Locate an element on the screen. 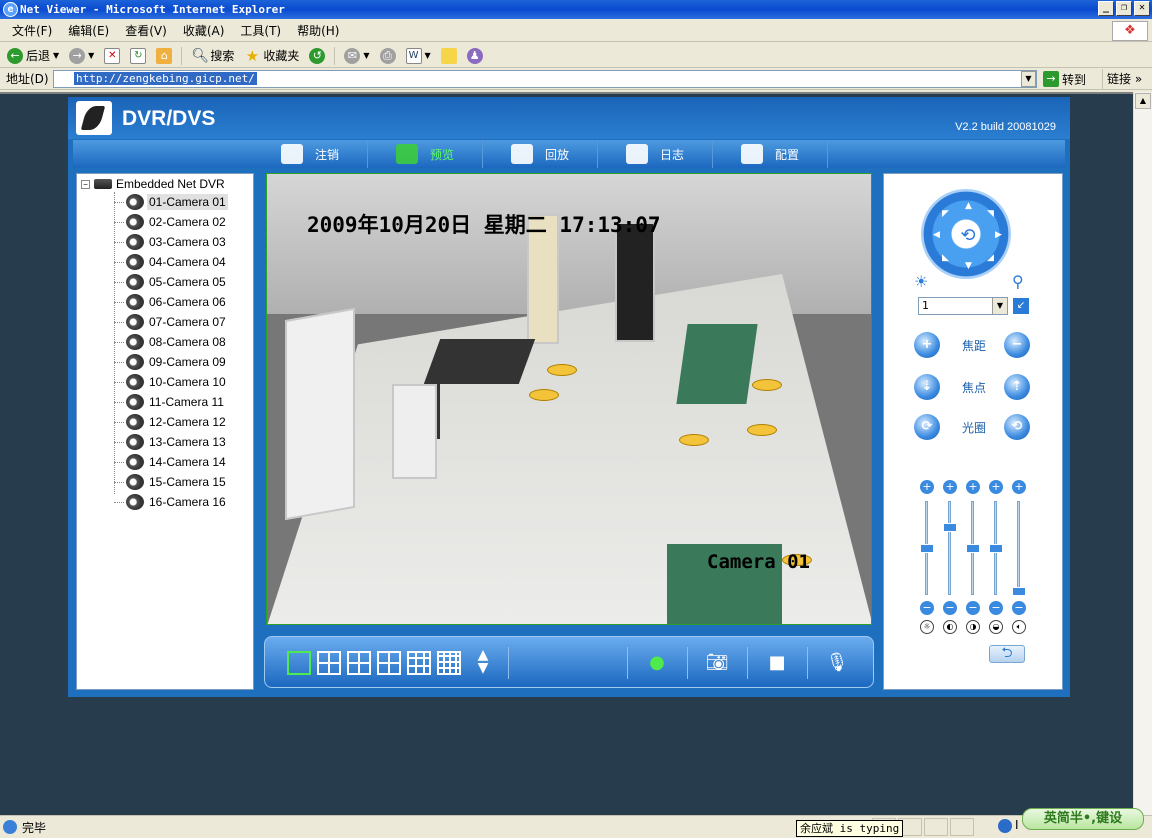 Image resolution: width=1152 pixels, height=838 pixels. edit-dropdown-icon: ▼ is located at coordinates (428, 55).